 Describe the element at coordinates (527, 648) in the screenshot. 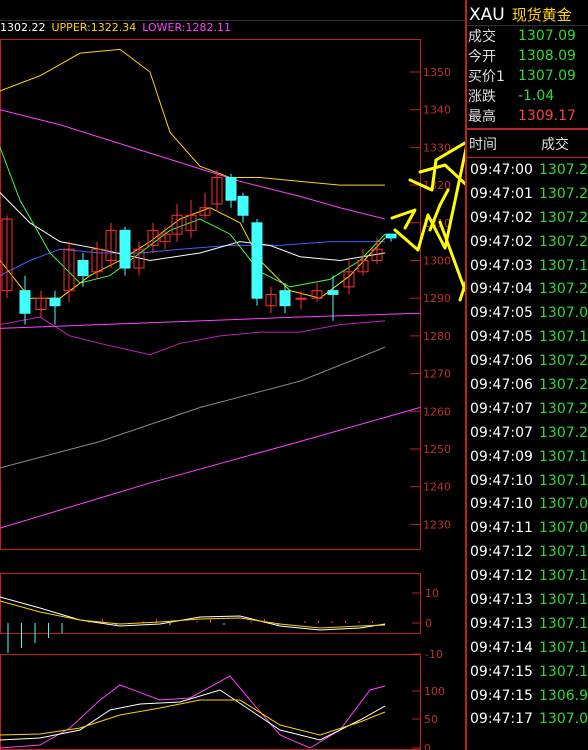

I see `trade-row: 09:47:14 1307.1` at that location.